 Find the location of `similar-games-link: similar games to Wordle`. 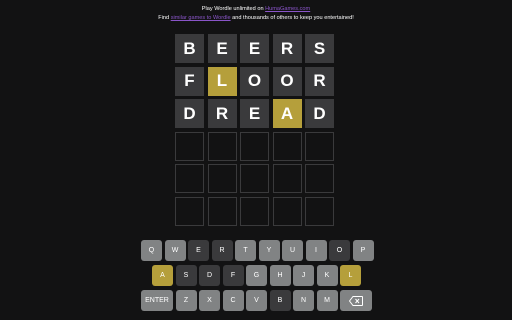

similar-games-link: similar games to Wordle is located at coordinates (201, 18).